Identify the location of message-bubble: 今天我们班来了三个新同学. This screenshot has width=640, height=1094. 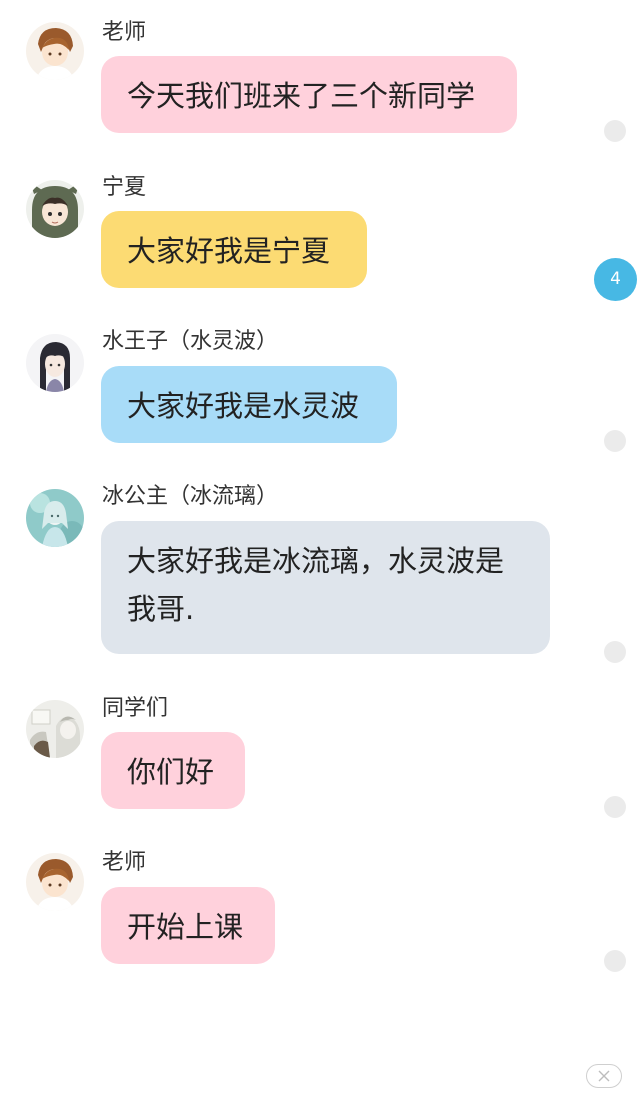
(309, 94).